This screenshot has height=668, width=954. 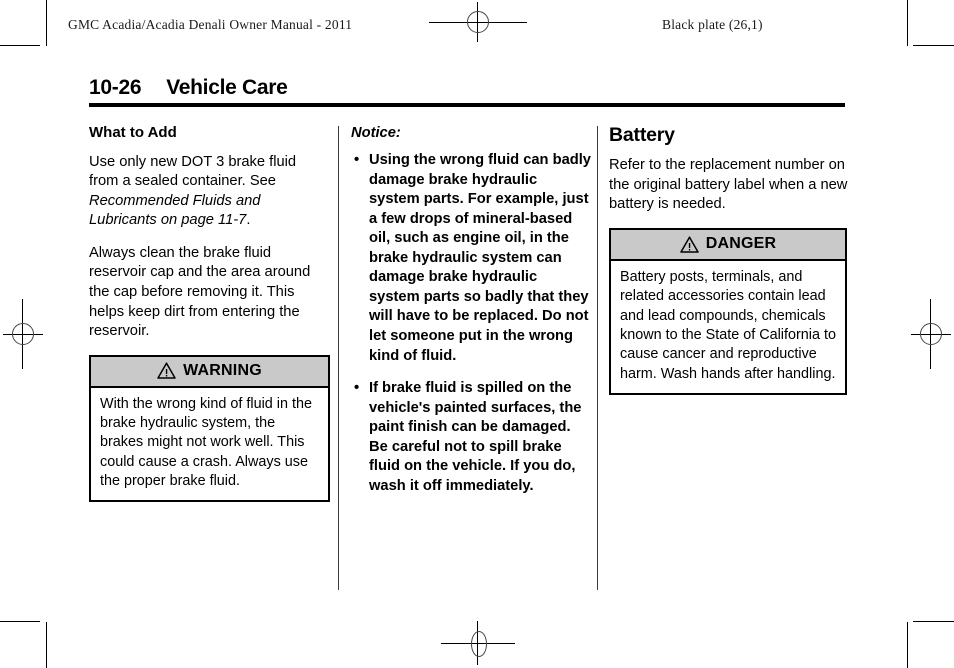 I want to click on page-title-rule, so click(x=467, y=105).